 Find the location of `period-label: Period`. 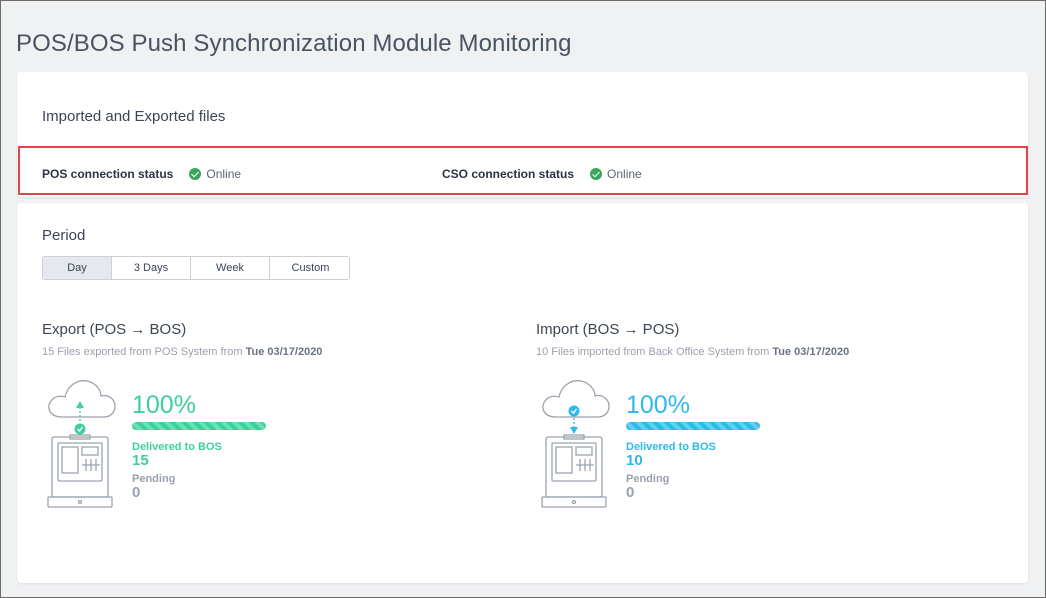

period-label: Period is located at coordinates (64, 235).